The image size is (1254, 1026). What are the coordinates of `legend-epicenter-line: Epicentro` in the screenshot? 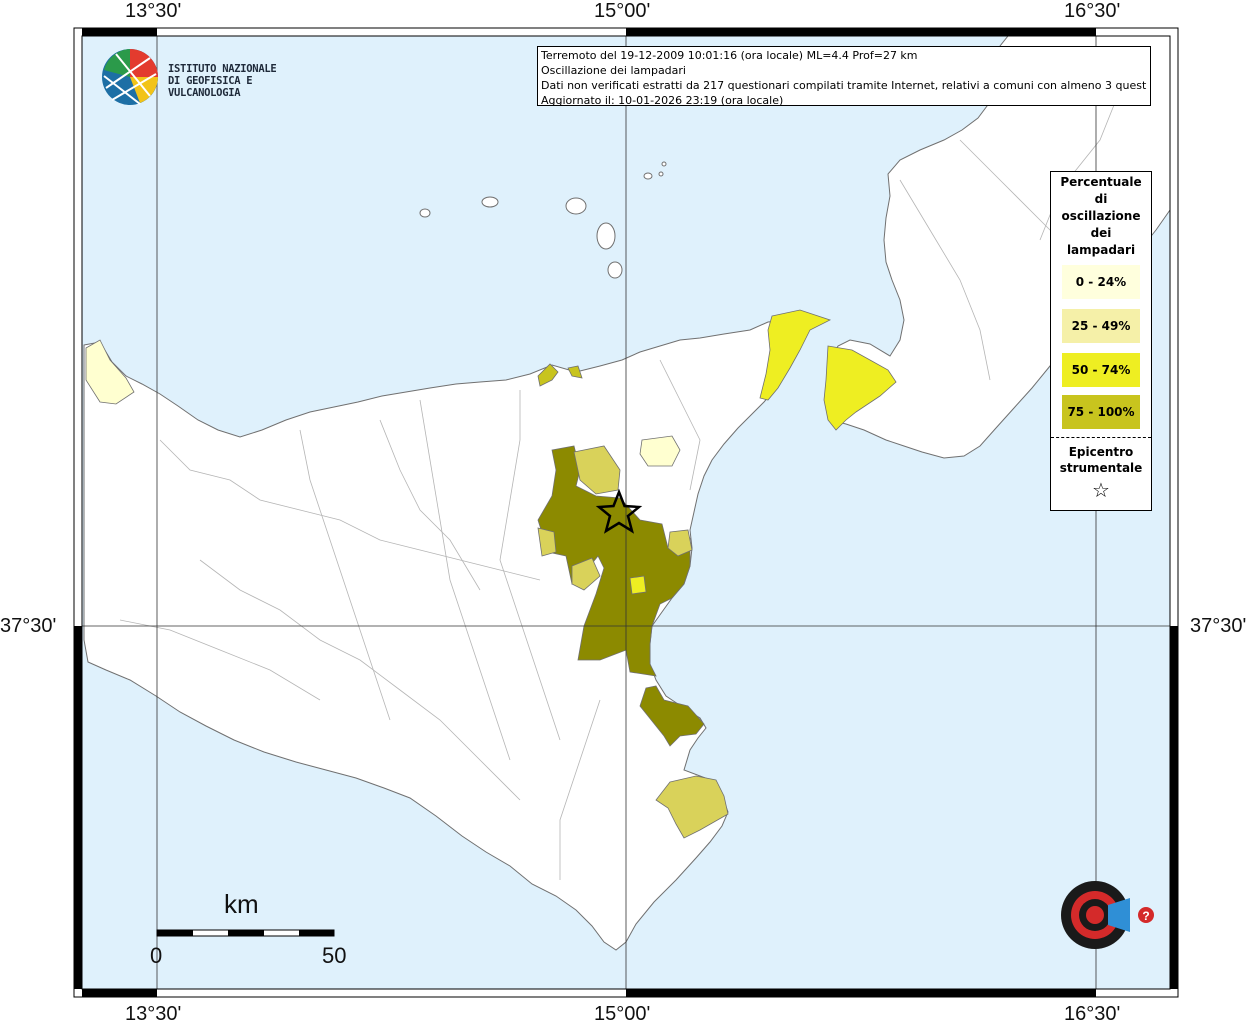 It's located at (1101, 452).